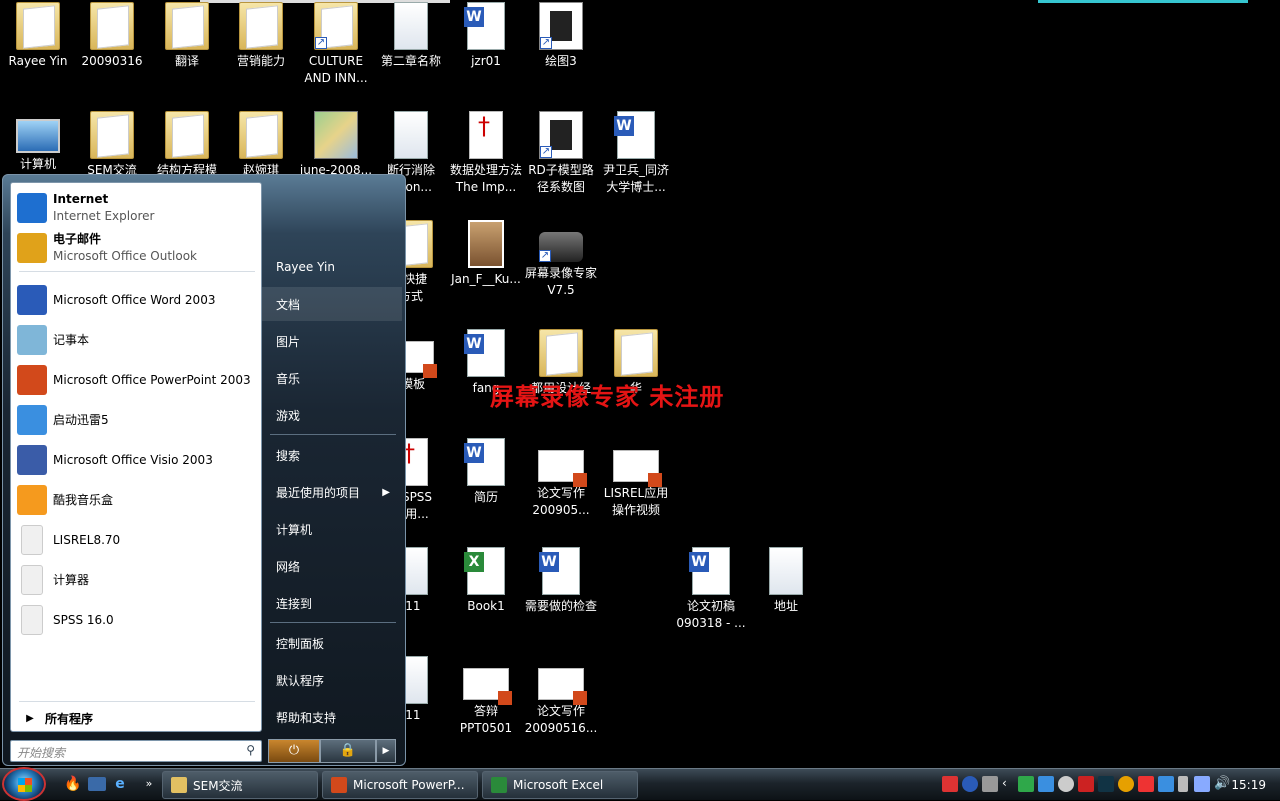 This screenshot has height=801, width=1280. Describe the element at coordinates (486, 695) in the screenshot. I see `desktop-icon: 答辩PPT0501` at that location.